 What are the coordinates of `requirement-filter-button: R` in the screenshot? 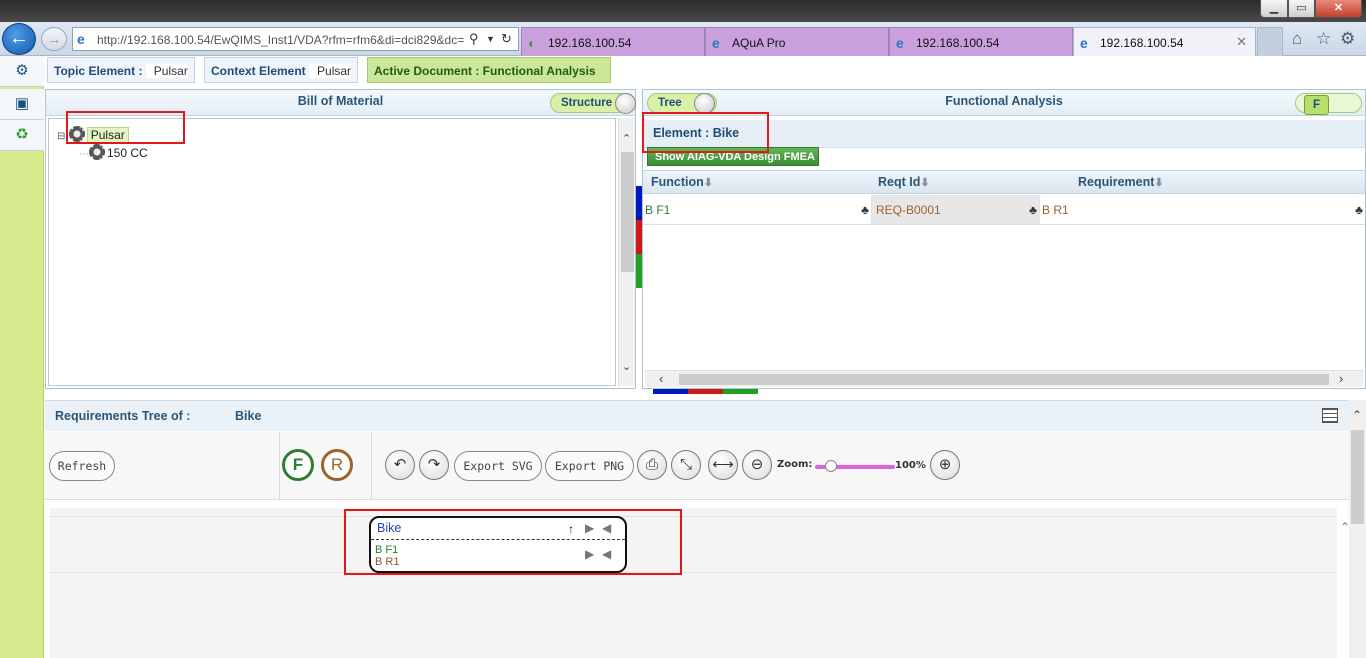 It's located at (337, 465).